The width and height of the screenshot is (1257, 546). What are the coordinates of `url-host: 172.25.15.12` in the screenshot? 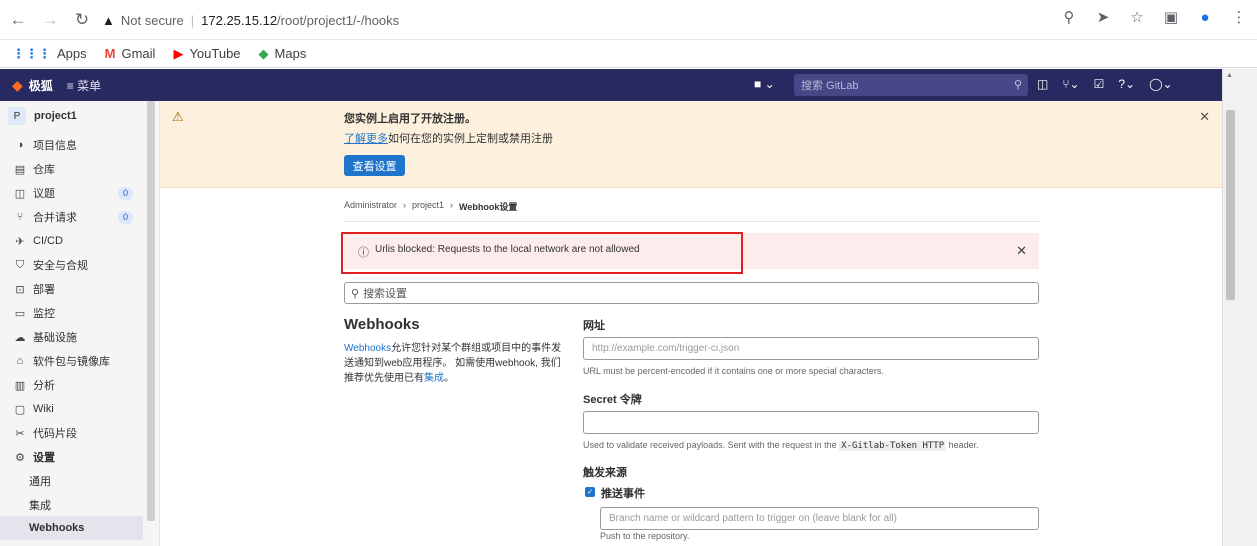 It's located at (239, 20).